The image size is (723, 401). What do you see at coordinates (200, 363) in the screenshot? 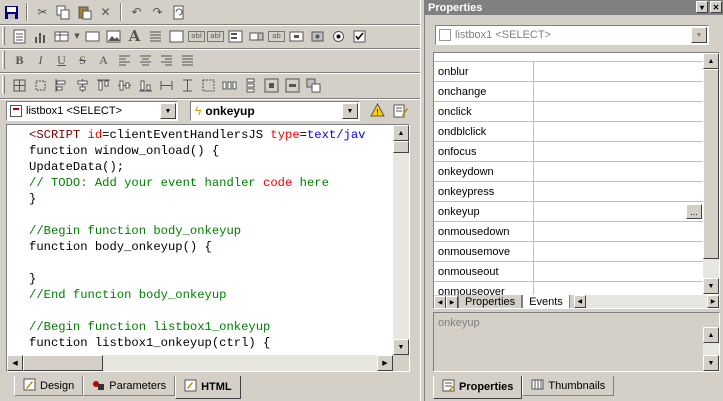
I see `editor-horizontal-scrollbar: ◀ ▶` at bounding box center [200, 363].